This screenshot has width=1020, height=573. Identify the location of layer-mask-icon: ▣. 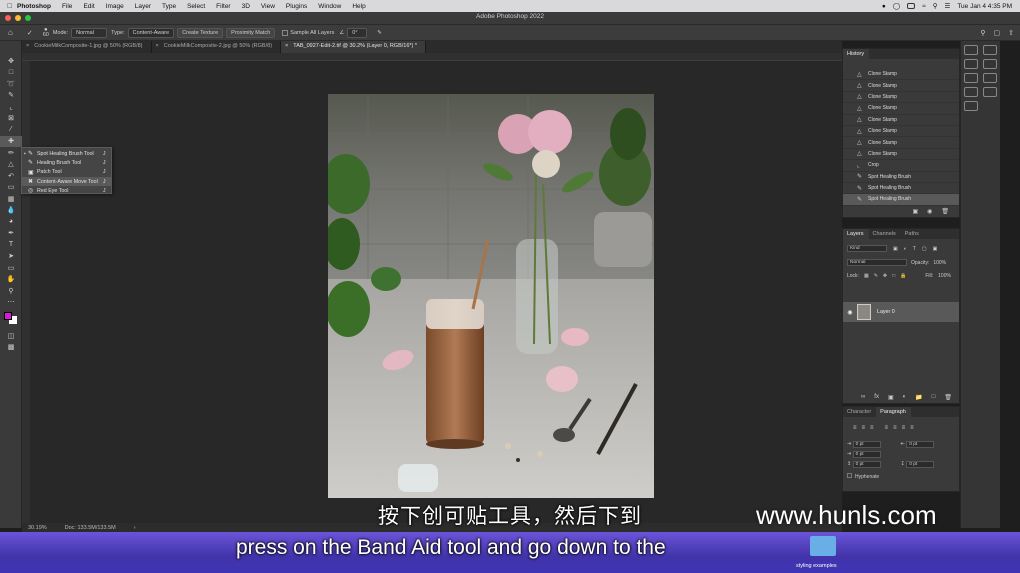
(891, 397).